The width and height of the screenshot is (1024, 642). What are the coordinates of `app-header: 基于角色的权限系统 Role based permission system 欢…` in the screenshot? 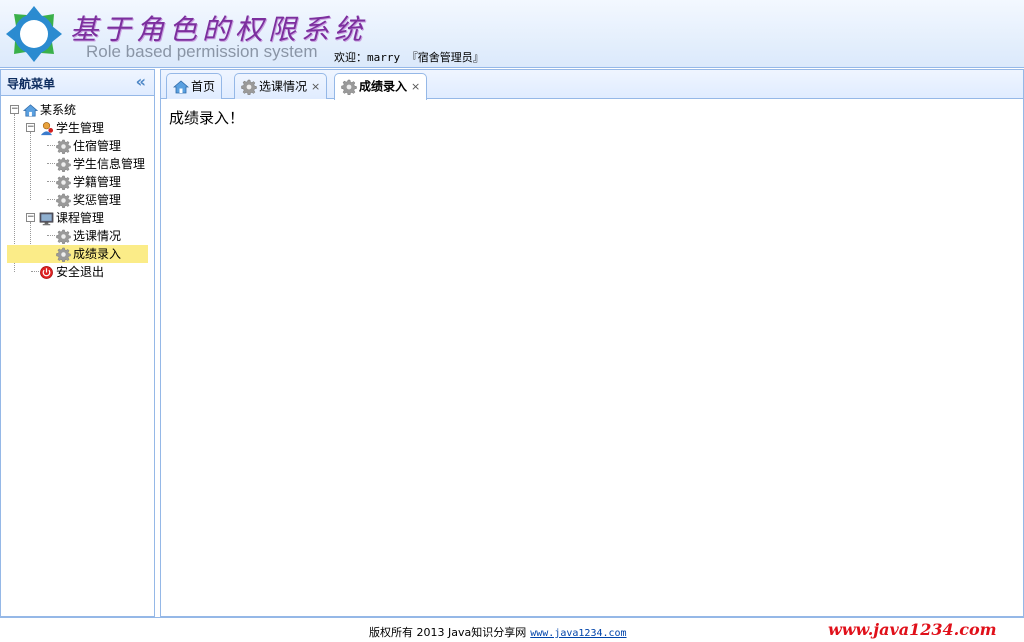 It's located at (512, 34).